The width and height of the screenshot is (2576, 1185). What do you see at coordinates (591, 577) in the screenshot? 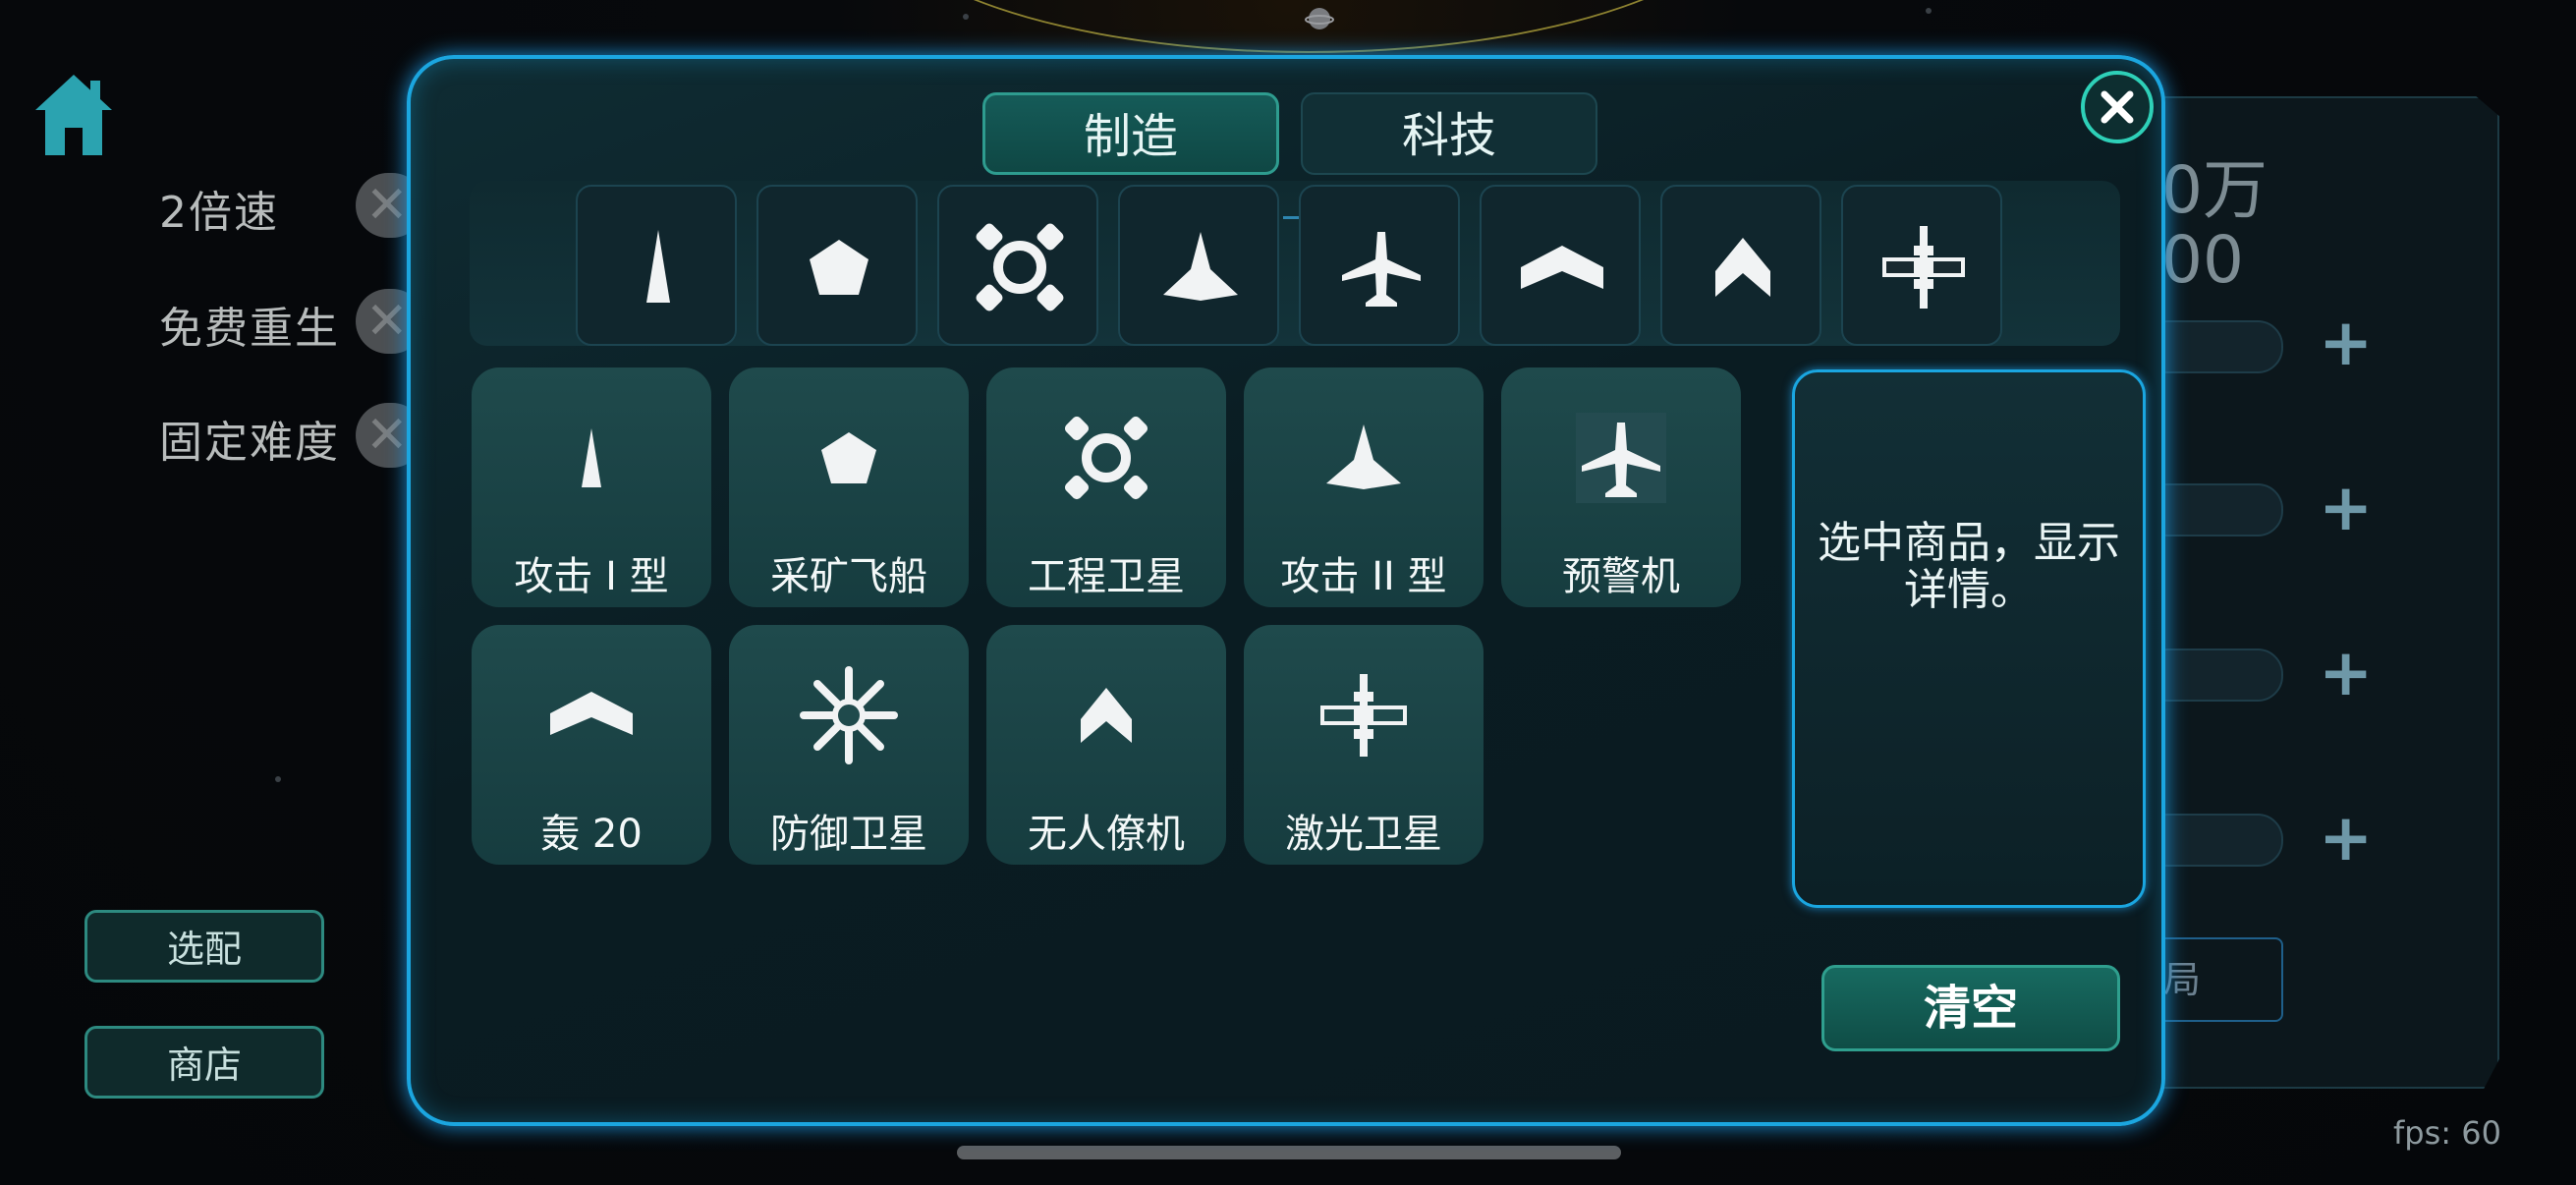
I see `item-label: 攻击 I 型` at bounding box center [591, 577].